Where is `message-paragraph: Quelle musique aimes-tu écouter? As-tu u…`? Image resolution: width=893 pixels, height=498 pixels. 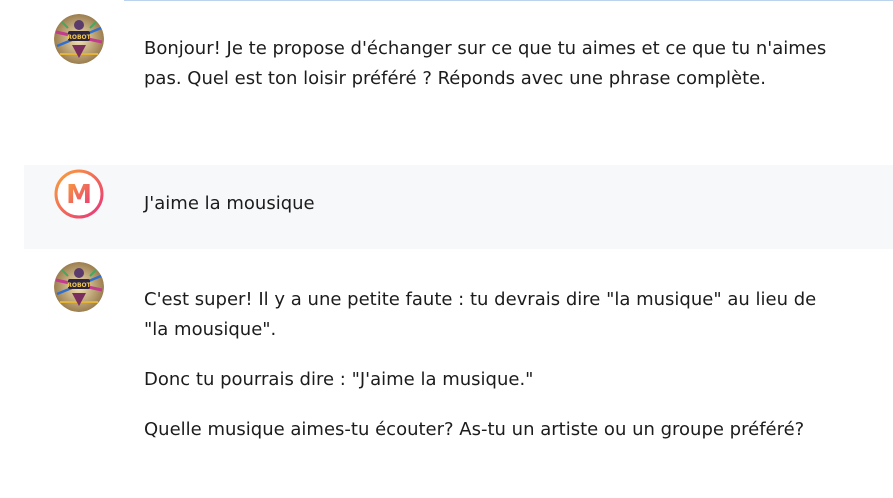
message-paragraph: Quelle musique aimes-tu écouter? As-tu u… is located at coordinates (474, 429).